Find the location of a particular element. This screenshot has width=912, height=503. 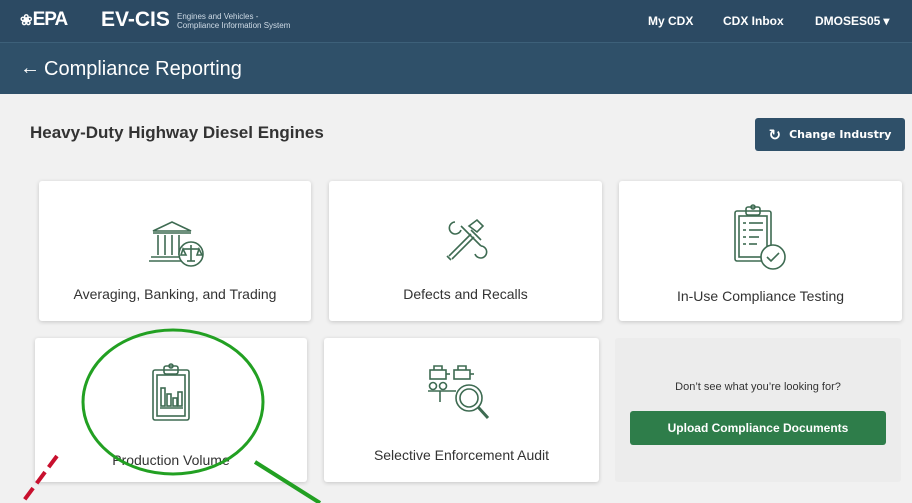

industry-title: Heavy-Duty Highway Diesel Engines is located at coordinates (177, 132).